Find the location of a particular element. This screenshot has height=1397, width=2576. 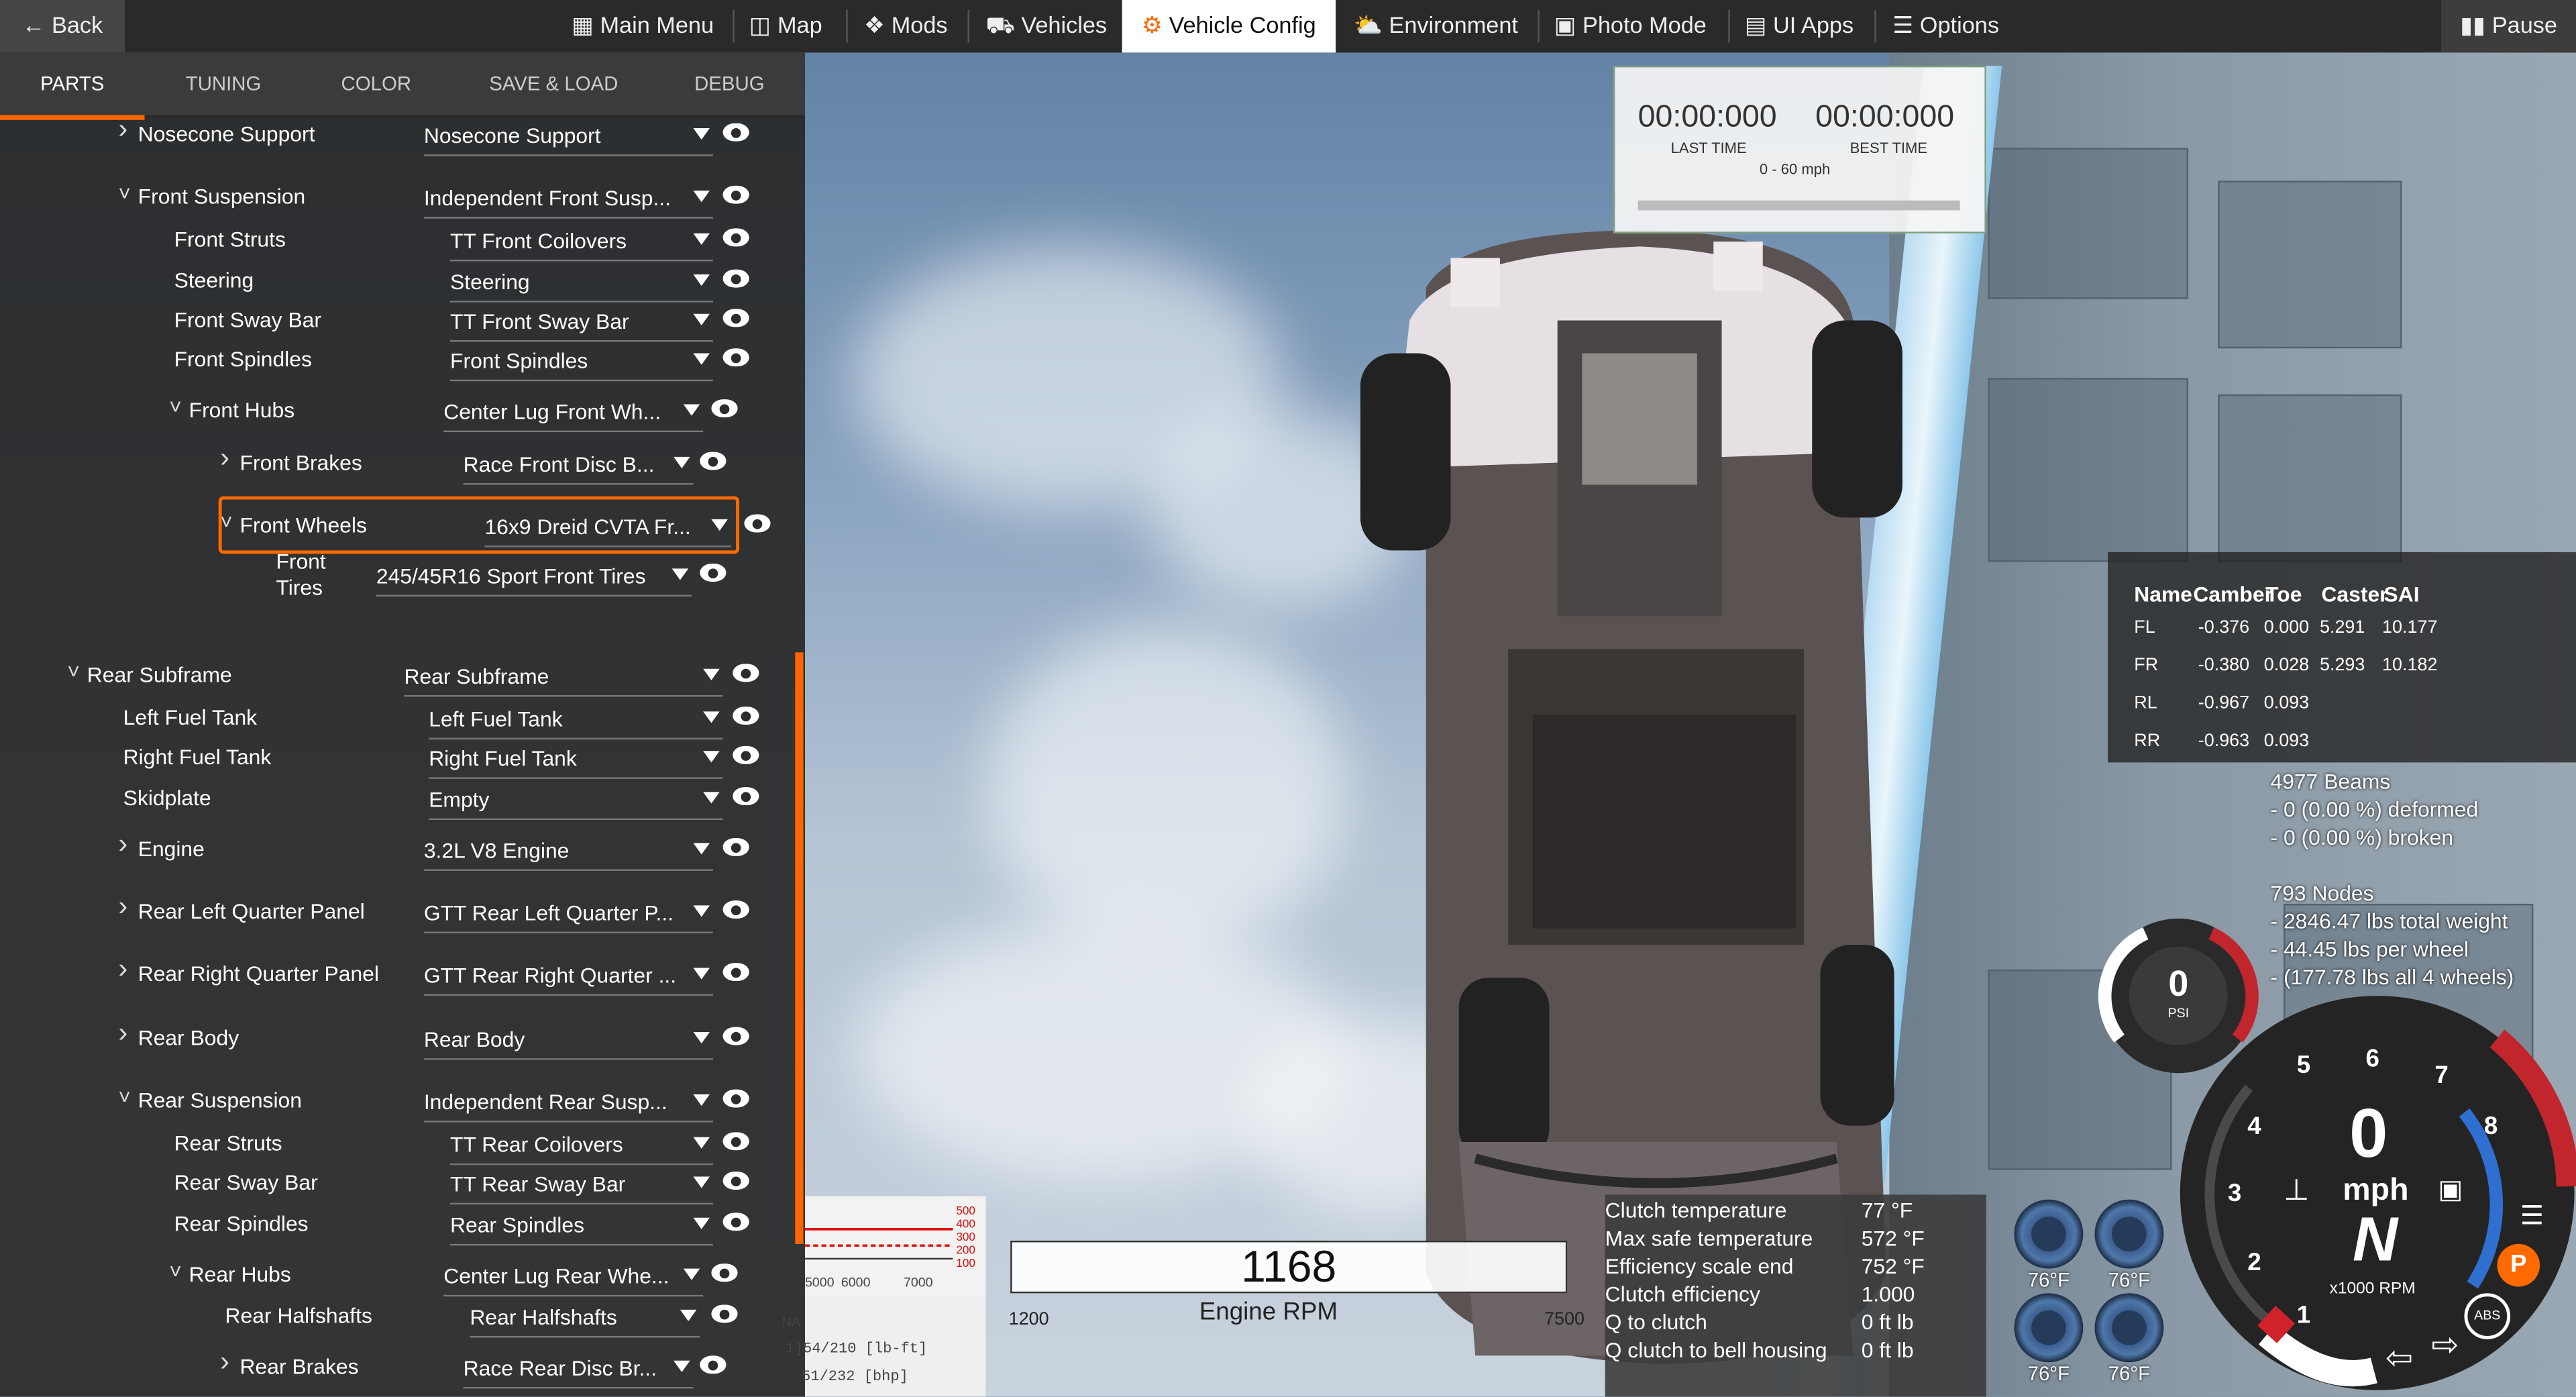

back-button: ← Back is located at coordinates (62, 27).